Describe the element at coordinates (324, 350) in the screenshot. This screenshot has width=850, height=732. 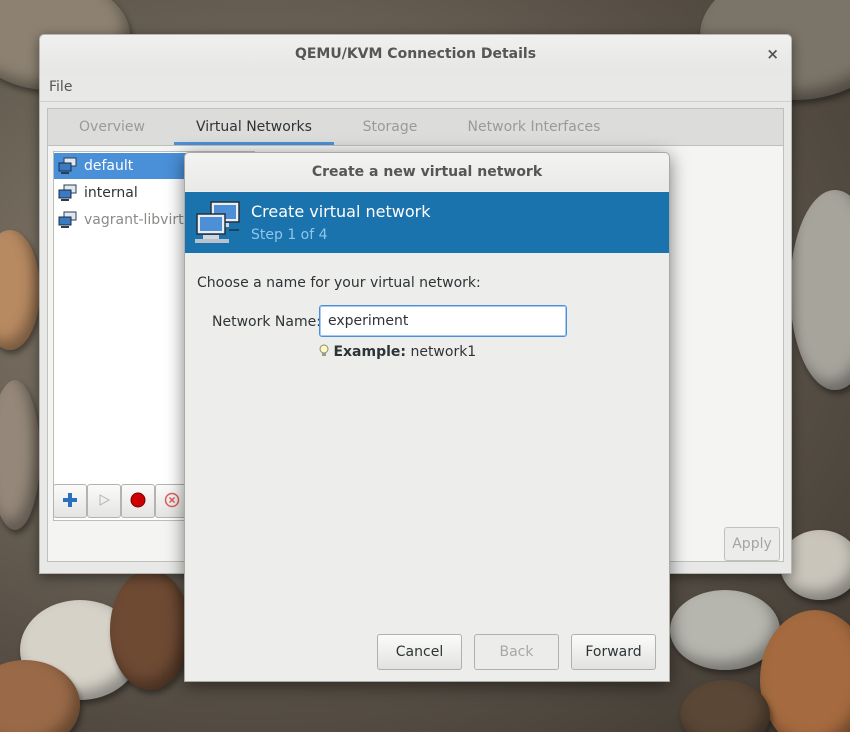
I see `lightbulb-icon` at that location.